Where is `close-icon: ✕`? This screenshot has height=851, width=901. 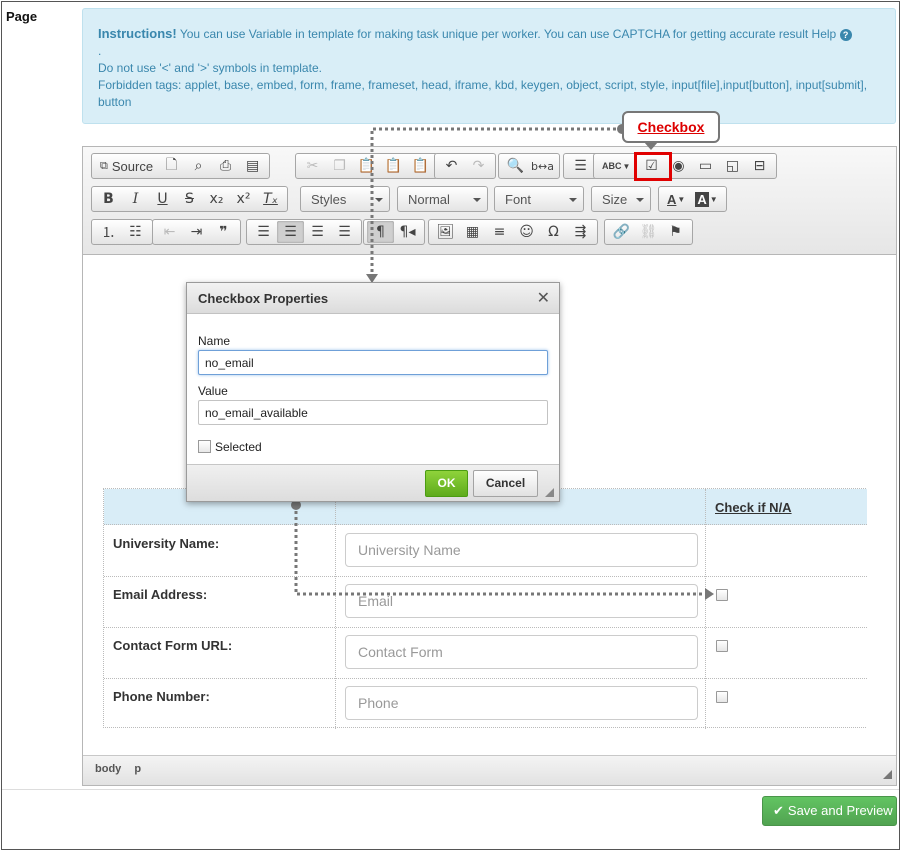 close-icon: ✕ is located at coordinates (543, 297).